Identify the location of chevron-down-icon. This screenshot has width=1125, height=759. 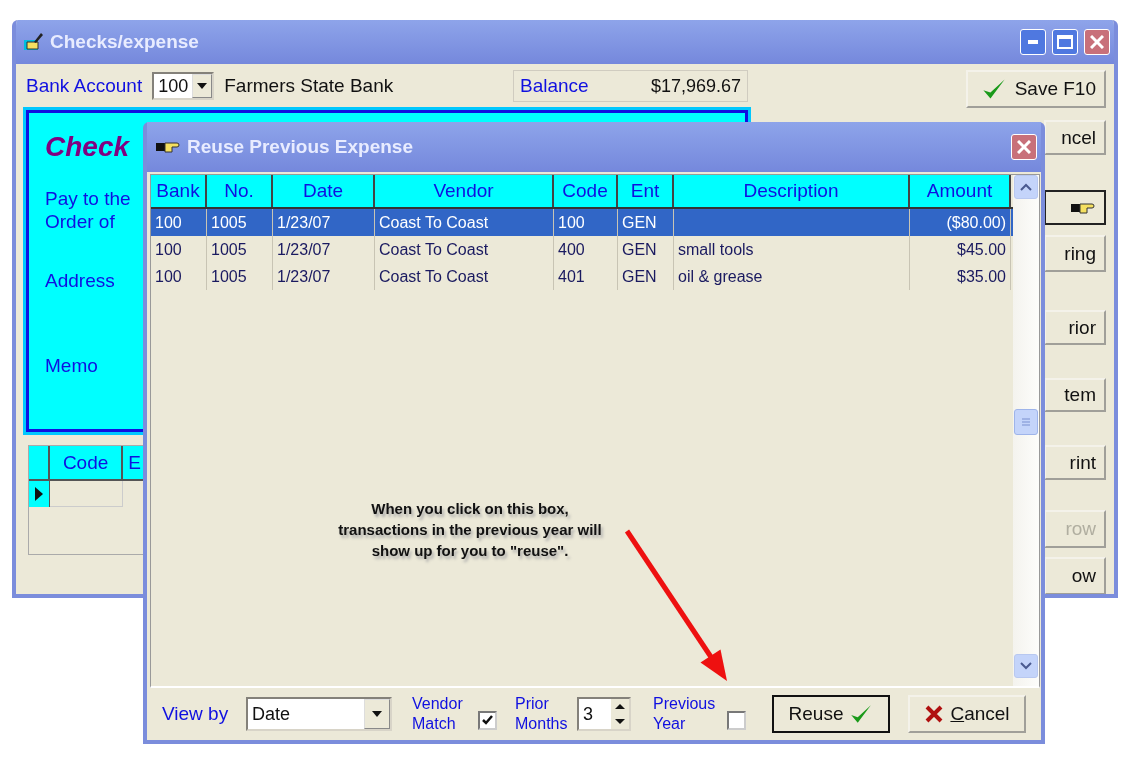
(1026, 666).